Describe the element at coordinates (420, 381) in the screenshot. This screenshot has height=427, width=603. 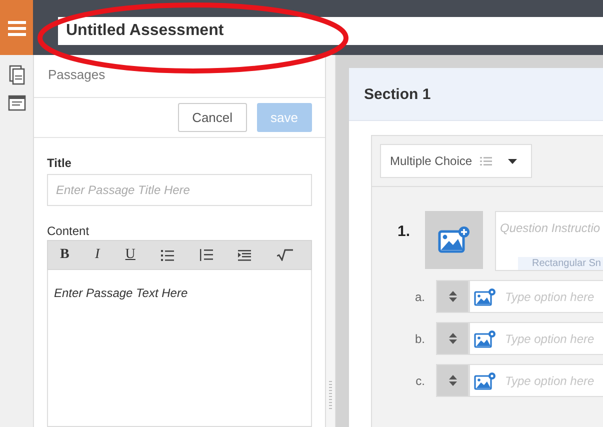
I see `option-letter: c.` at that location.